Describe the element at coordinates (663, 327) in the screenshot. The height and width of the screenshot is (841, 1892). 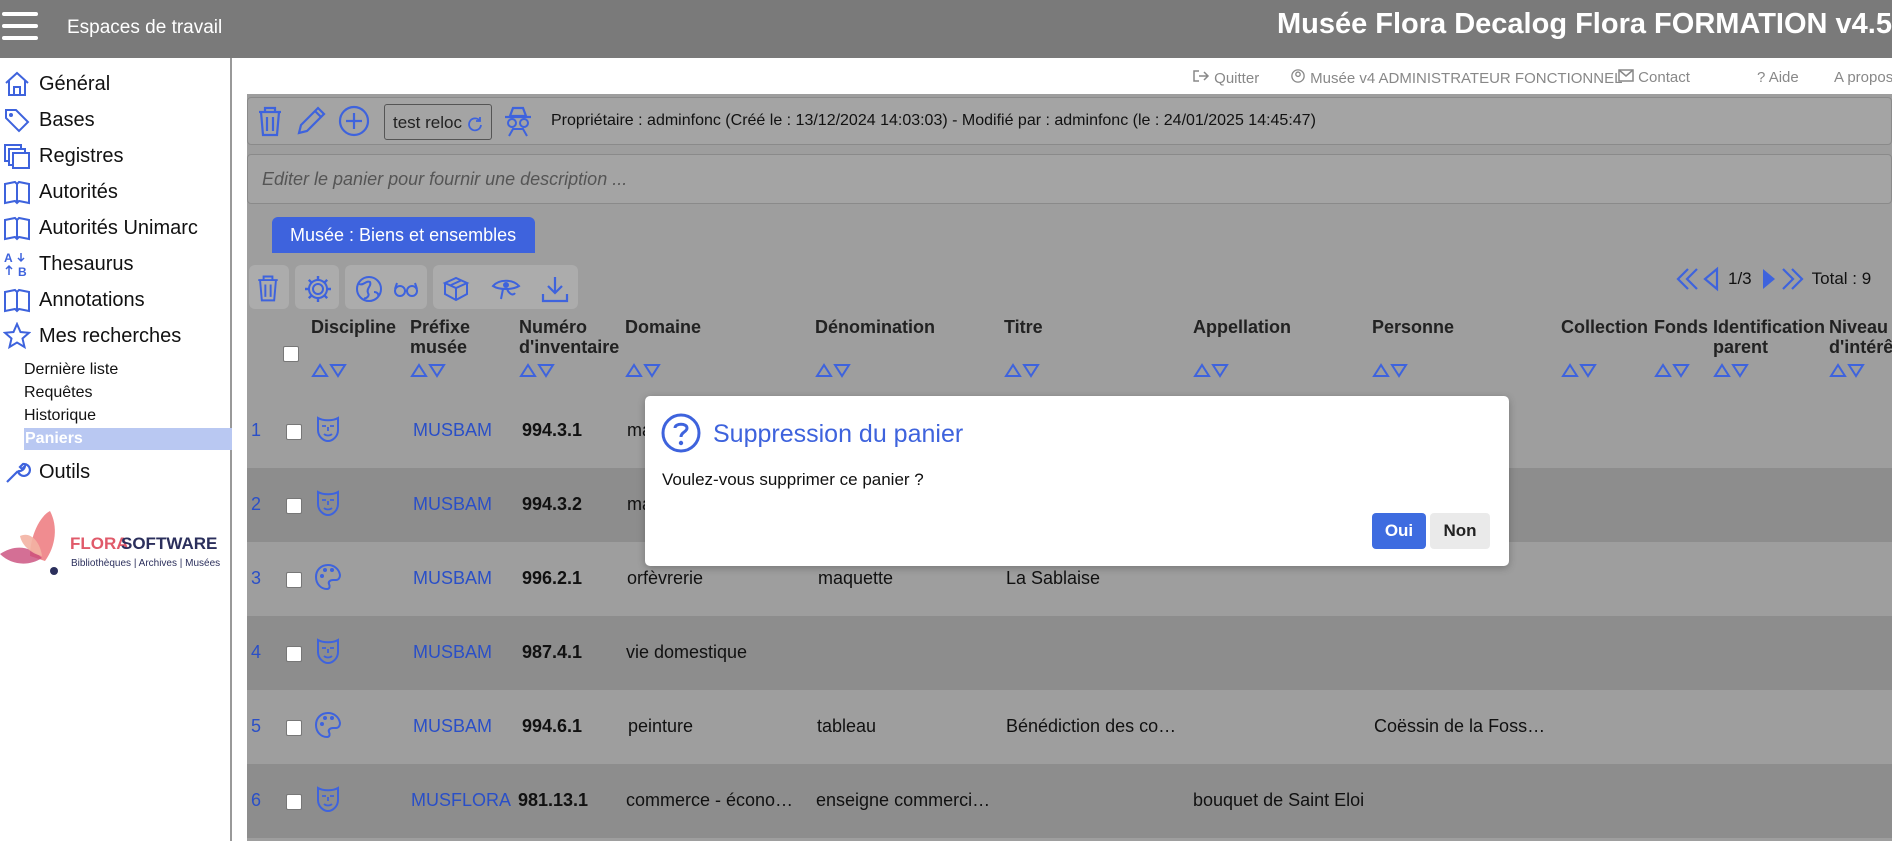
I see `column-header-domaine: Domaine` at that location.